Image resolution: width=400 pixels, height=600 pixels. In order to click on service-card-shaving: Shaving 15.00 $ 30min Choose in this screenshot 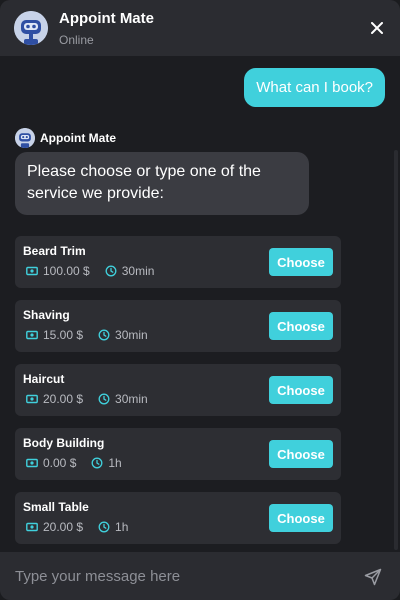, I will do `click(178, 326)`.